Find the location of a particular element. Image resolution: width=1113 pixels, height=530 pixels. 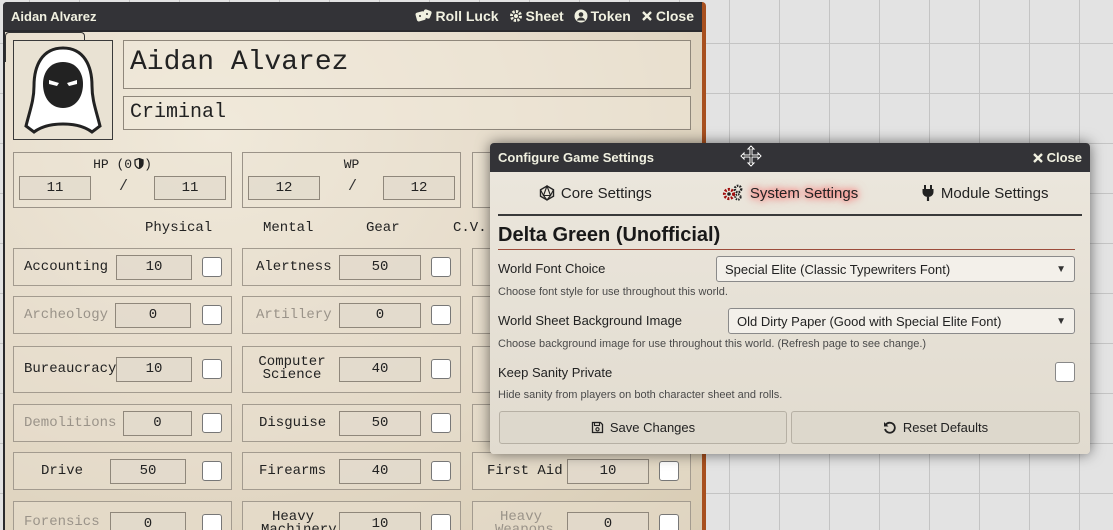

skill-row: First Aid 10 is located at coordinates (581, 471).